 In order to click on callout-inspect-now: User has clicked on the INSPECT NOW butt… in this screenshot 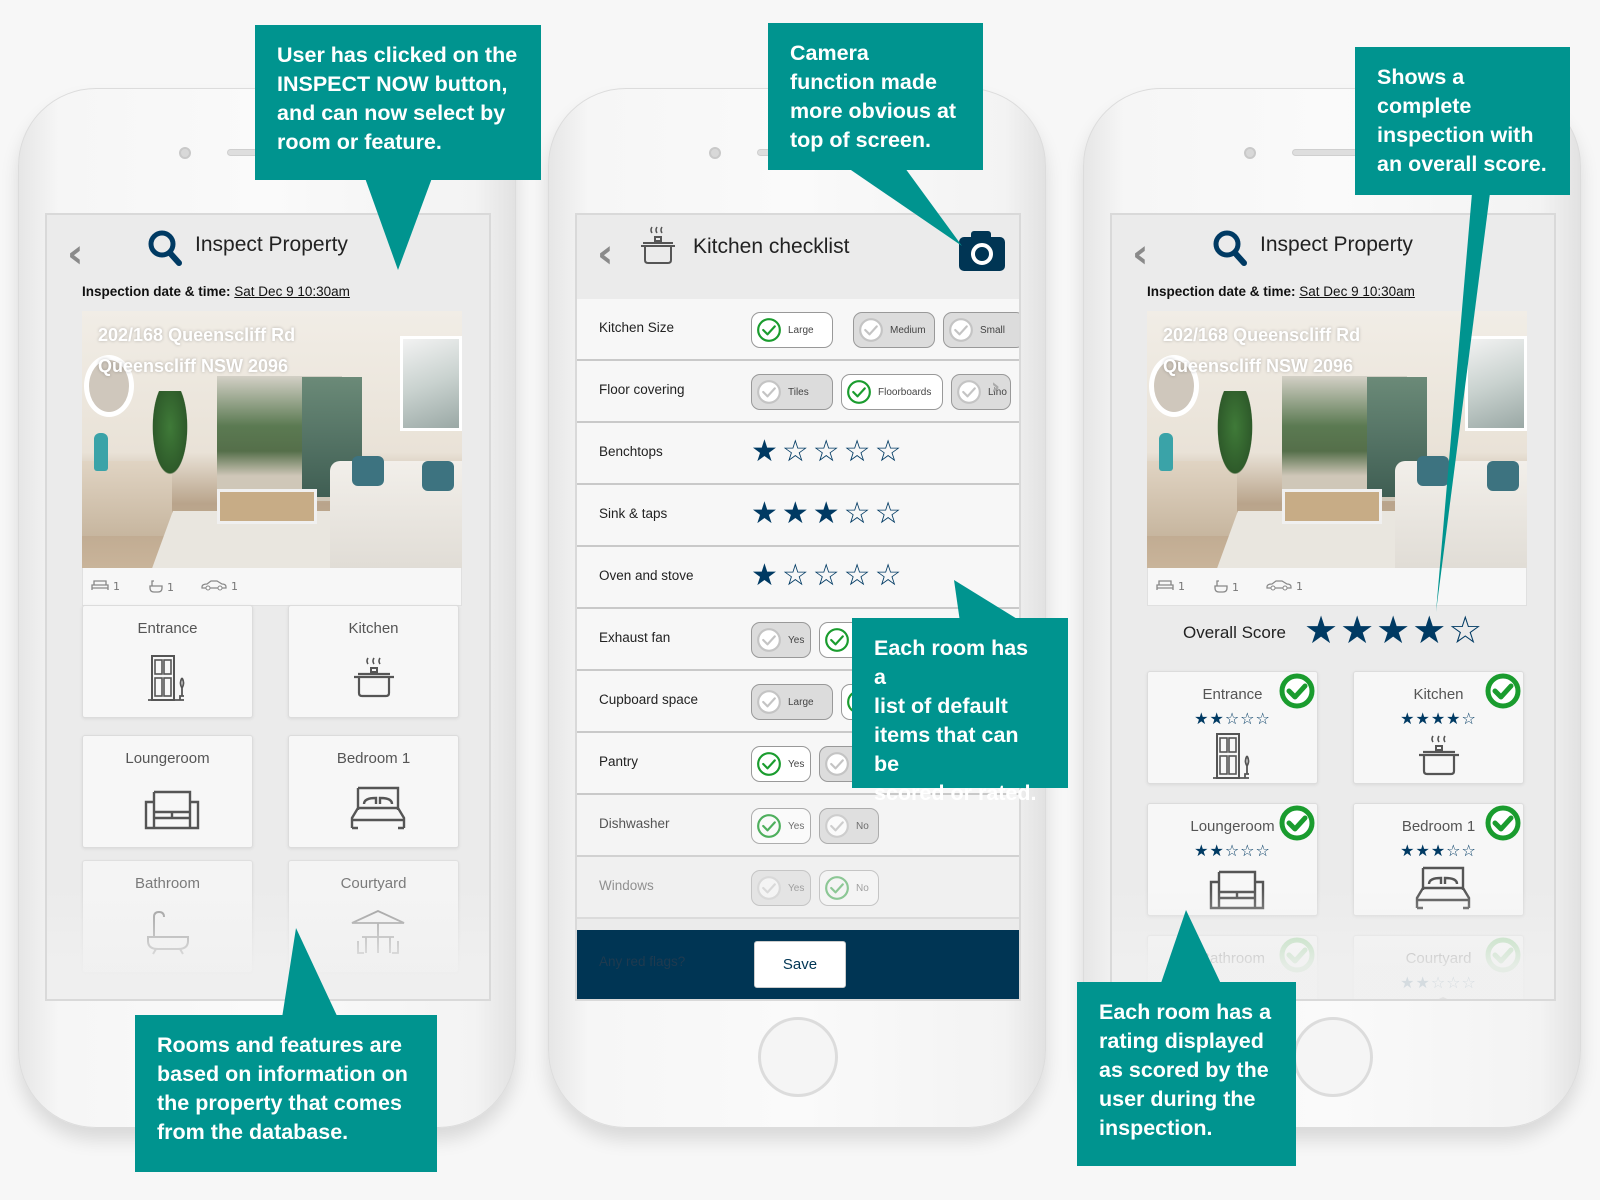, I will do `click(398, 102)`.